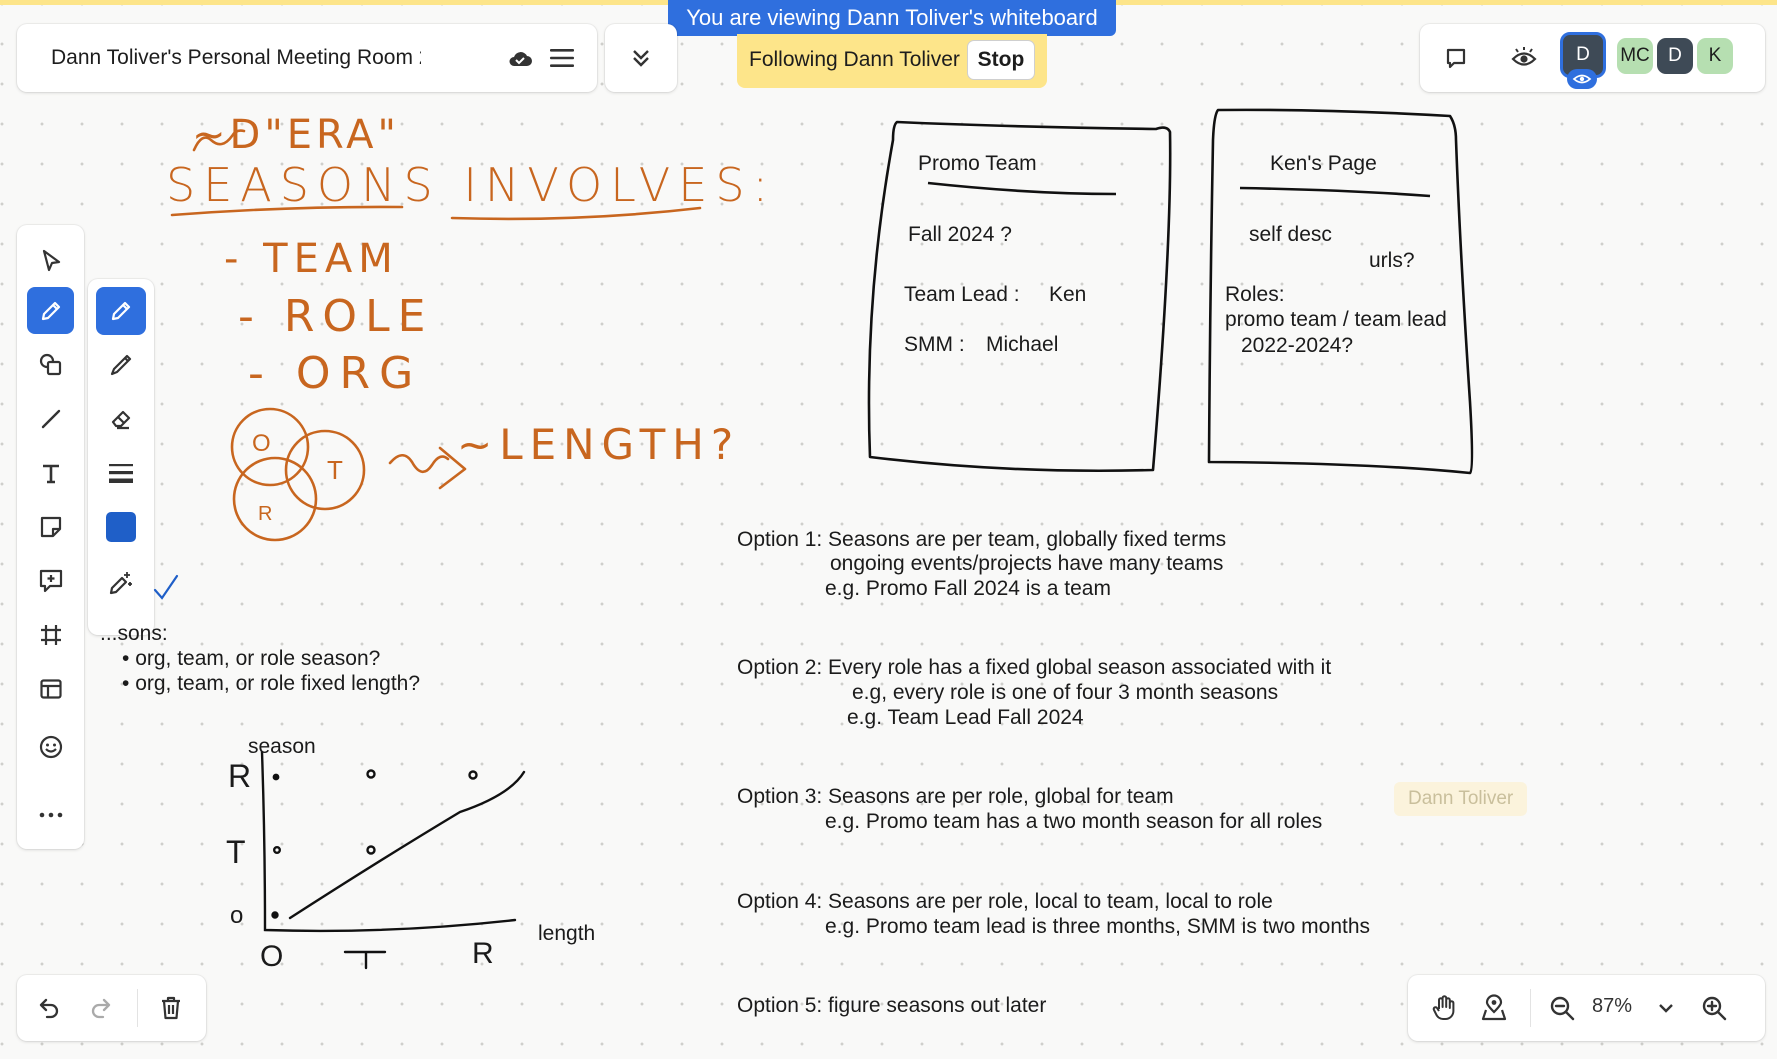 Image resolution: width=1777 pixels, height=1059 pixels. I want to click on ken-card-roles-value: promo team / team lead, so click(1336, 319).